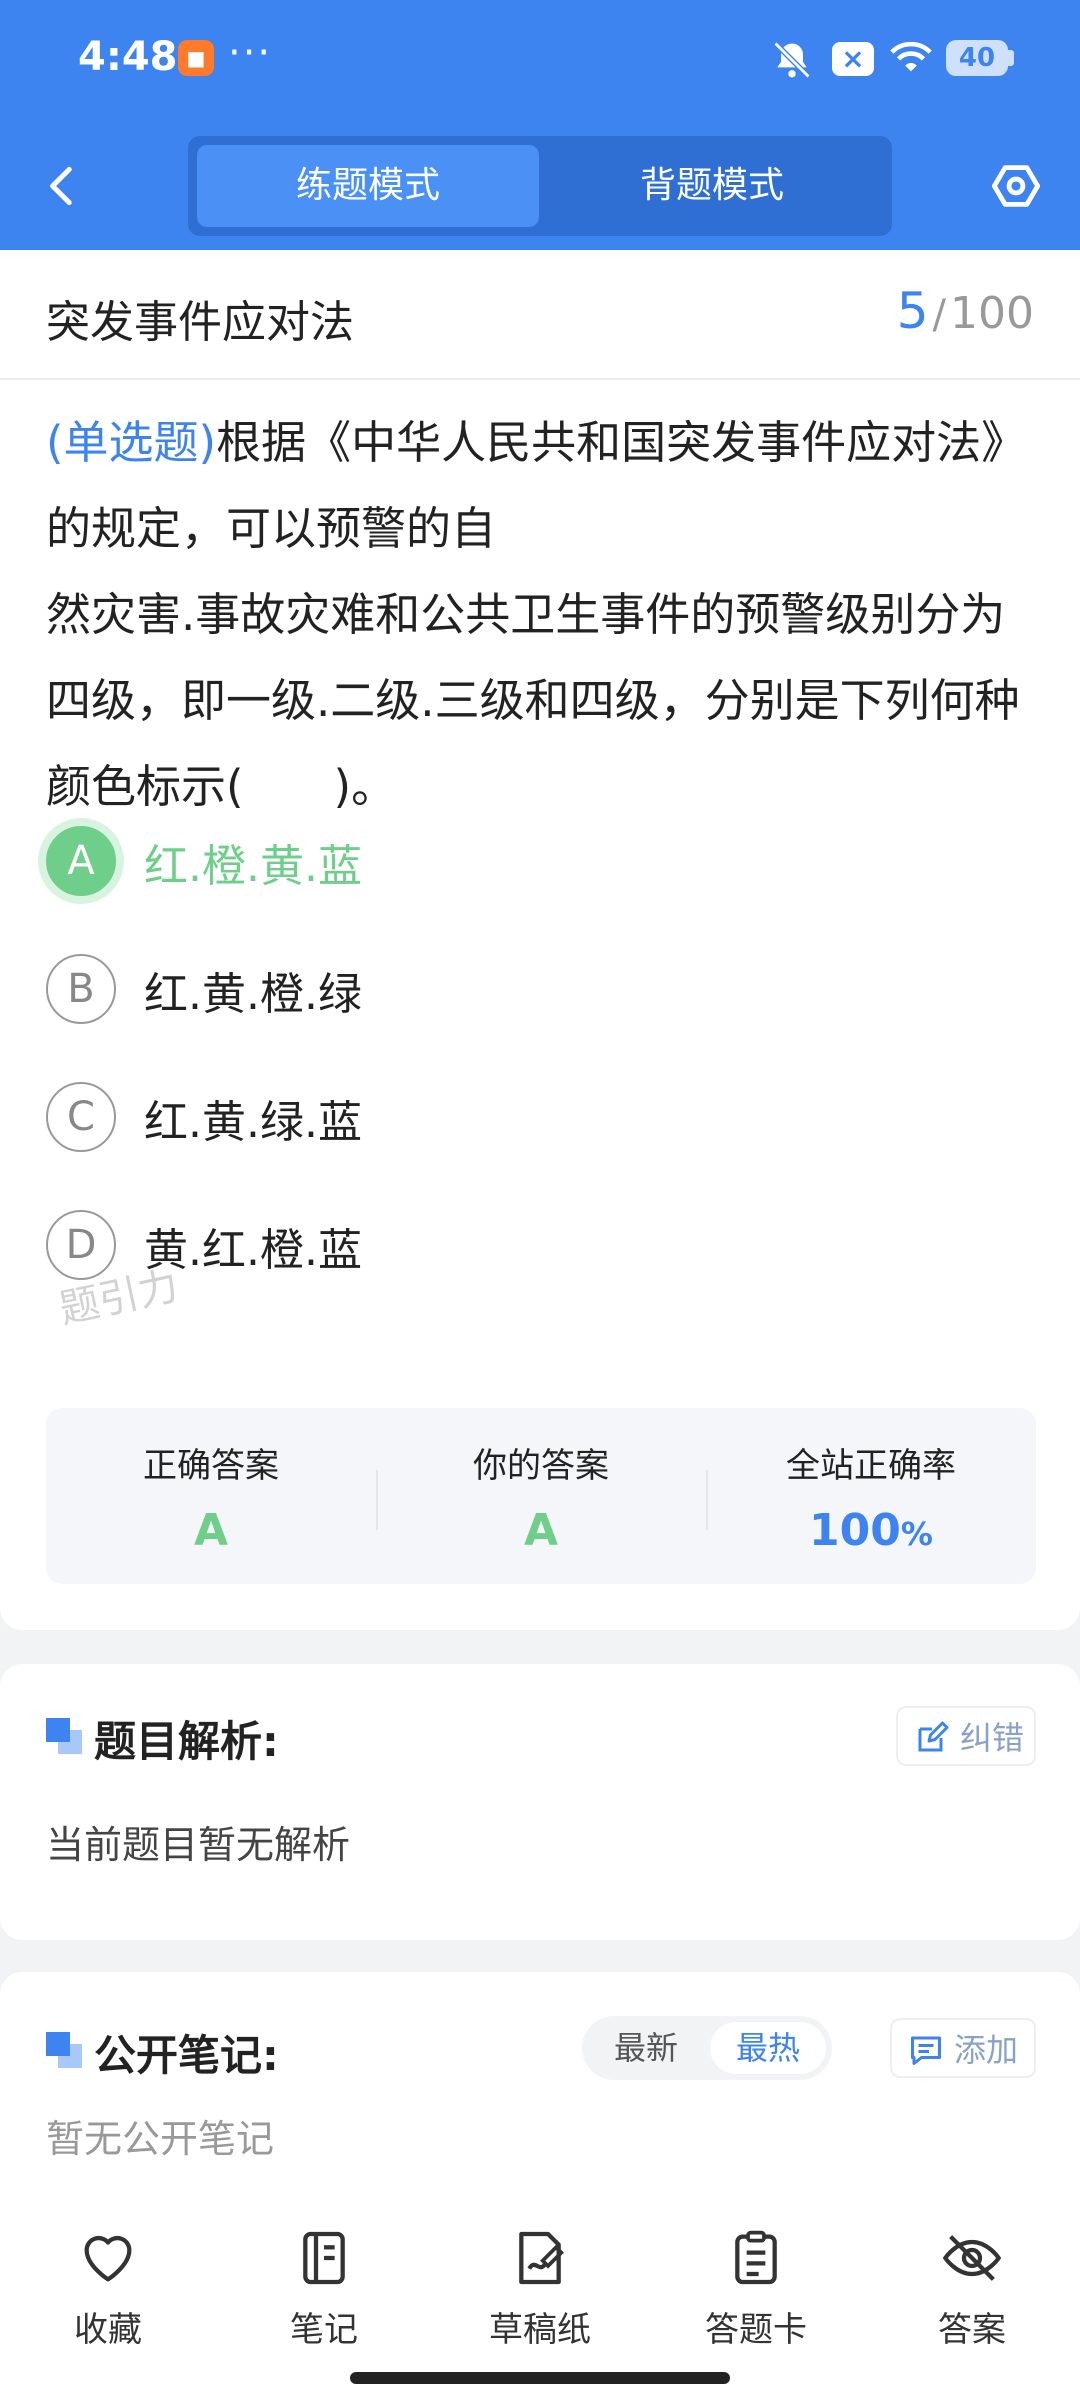 The width and height of the screenshot is (1080, 2400). I want to click on correct-answer-label: 正确答案, so click(211, 1466).